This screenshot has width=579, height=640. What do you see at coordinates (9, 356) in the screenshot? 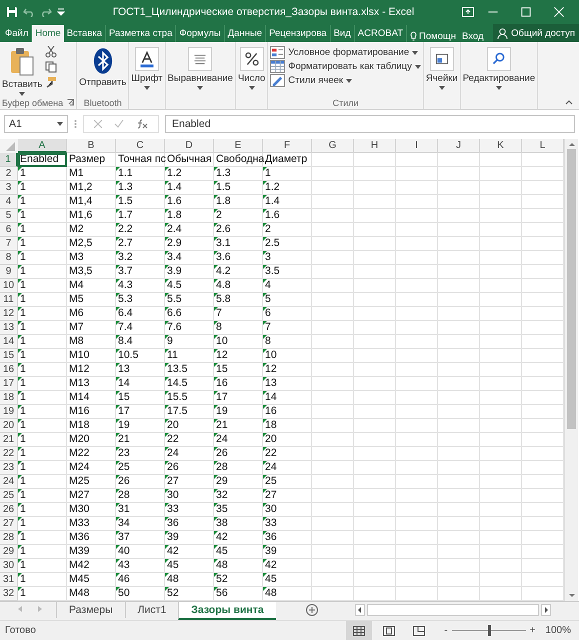
I see `row-header: 15` at bounding box center [9, 356].